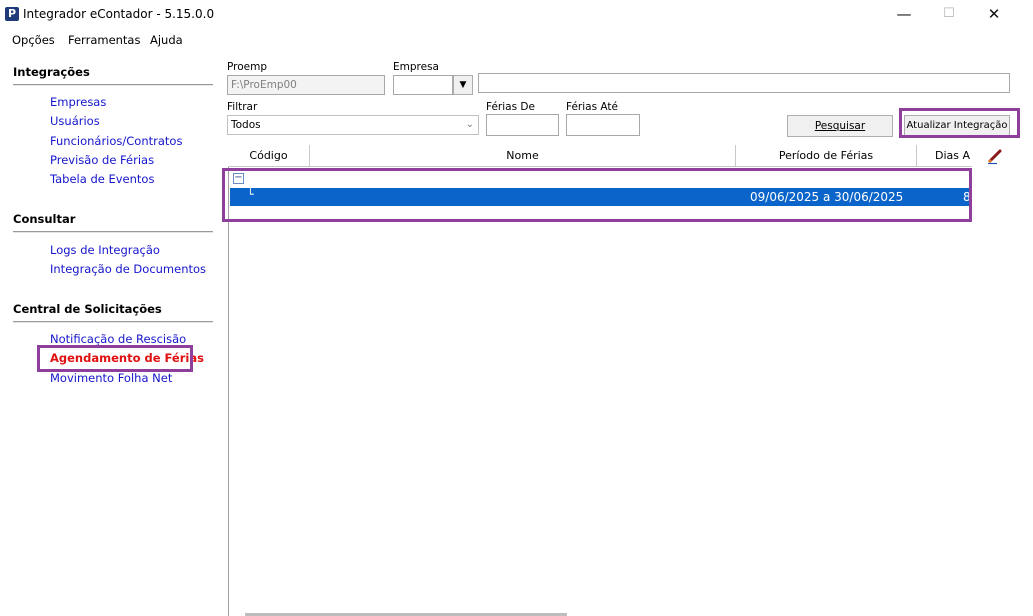 Image resolution: width=1033 pixels, height=616 pixels. What do you see at coordinates (119, 14) in the screenshot?
I see `window-title: Integrador eContador - 5.15.0.0` at bounding box center [119, 14].